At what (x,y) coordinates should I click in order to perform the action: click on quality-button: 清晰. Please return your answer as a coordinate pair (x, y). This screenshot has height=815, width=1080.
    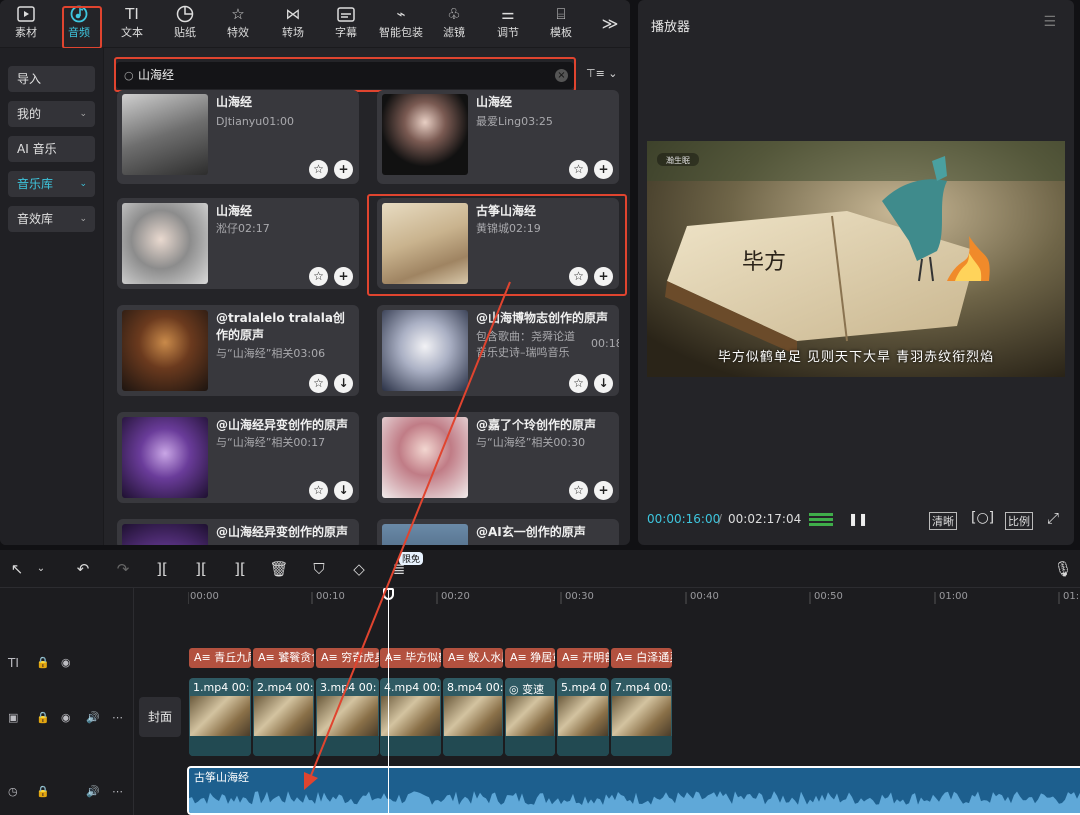
    Looking at the image, I should click on (943, 521).